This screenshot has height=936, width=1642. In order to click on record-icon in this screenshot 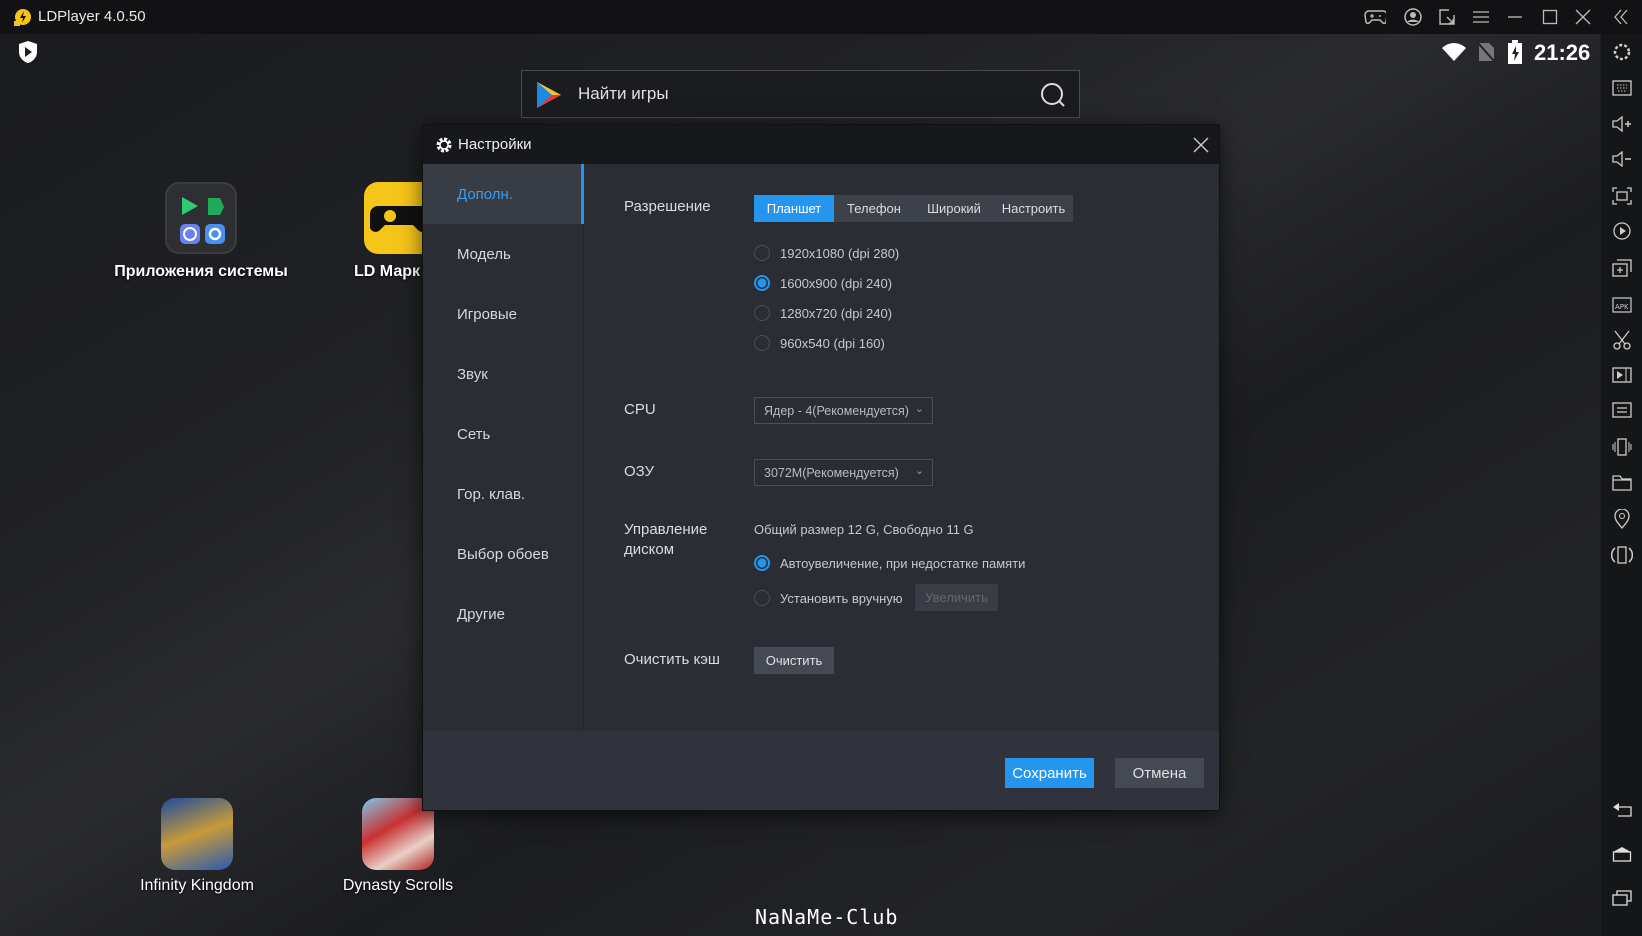, I will do `click(1622, 231)`.